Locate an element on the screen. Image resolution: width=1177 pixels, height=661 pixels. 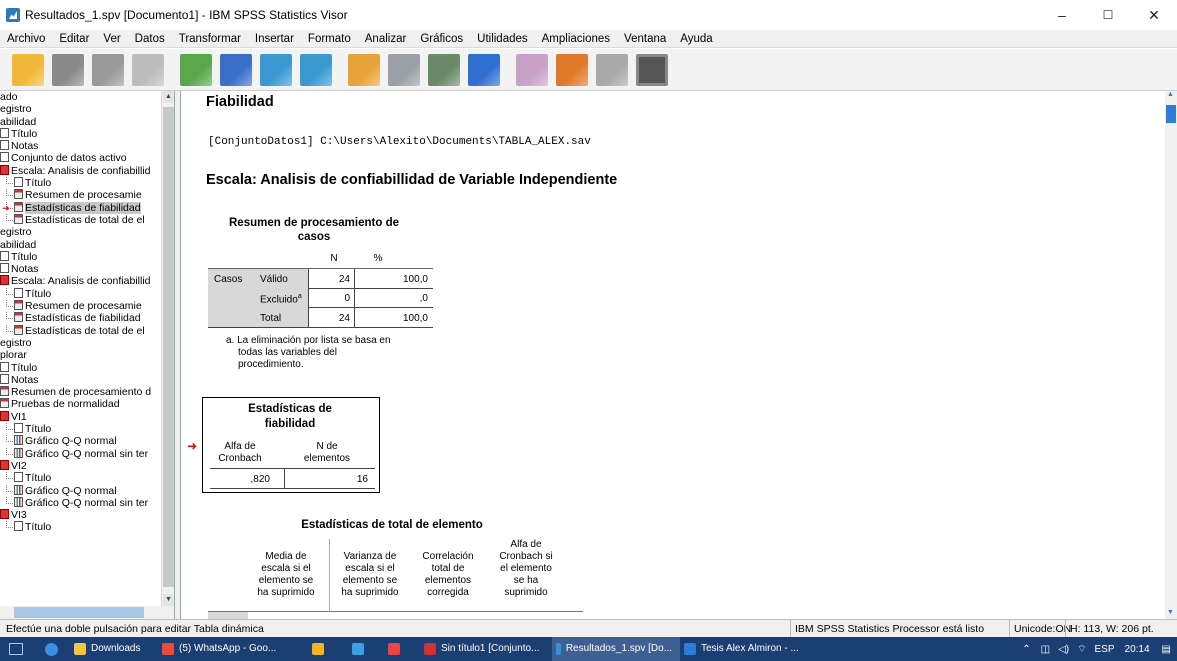
menu-item: Datos is located at coordinates (150, 39).